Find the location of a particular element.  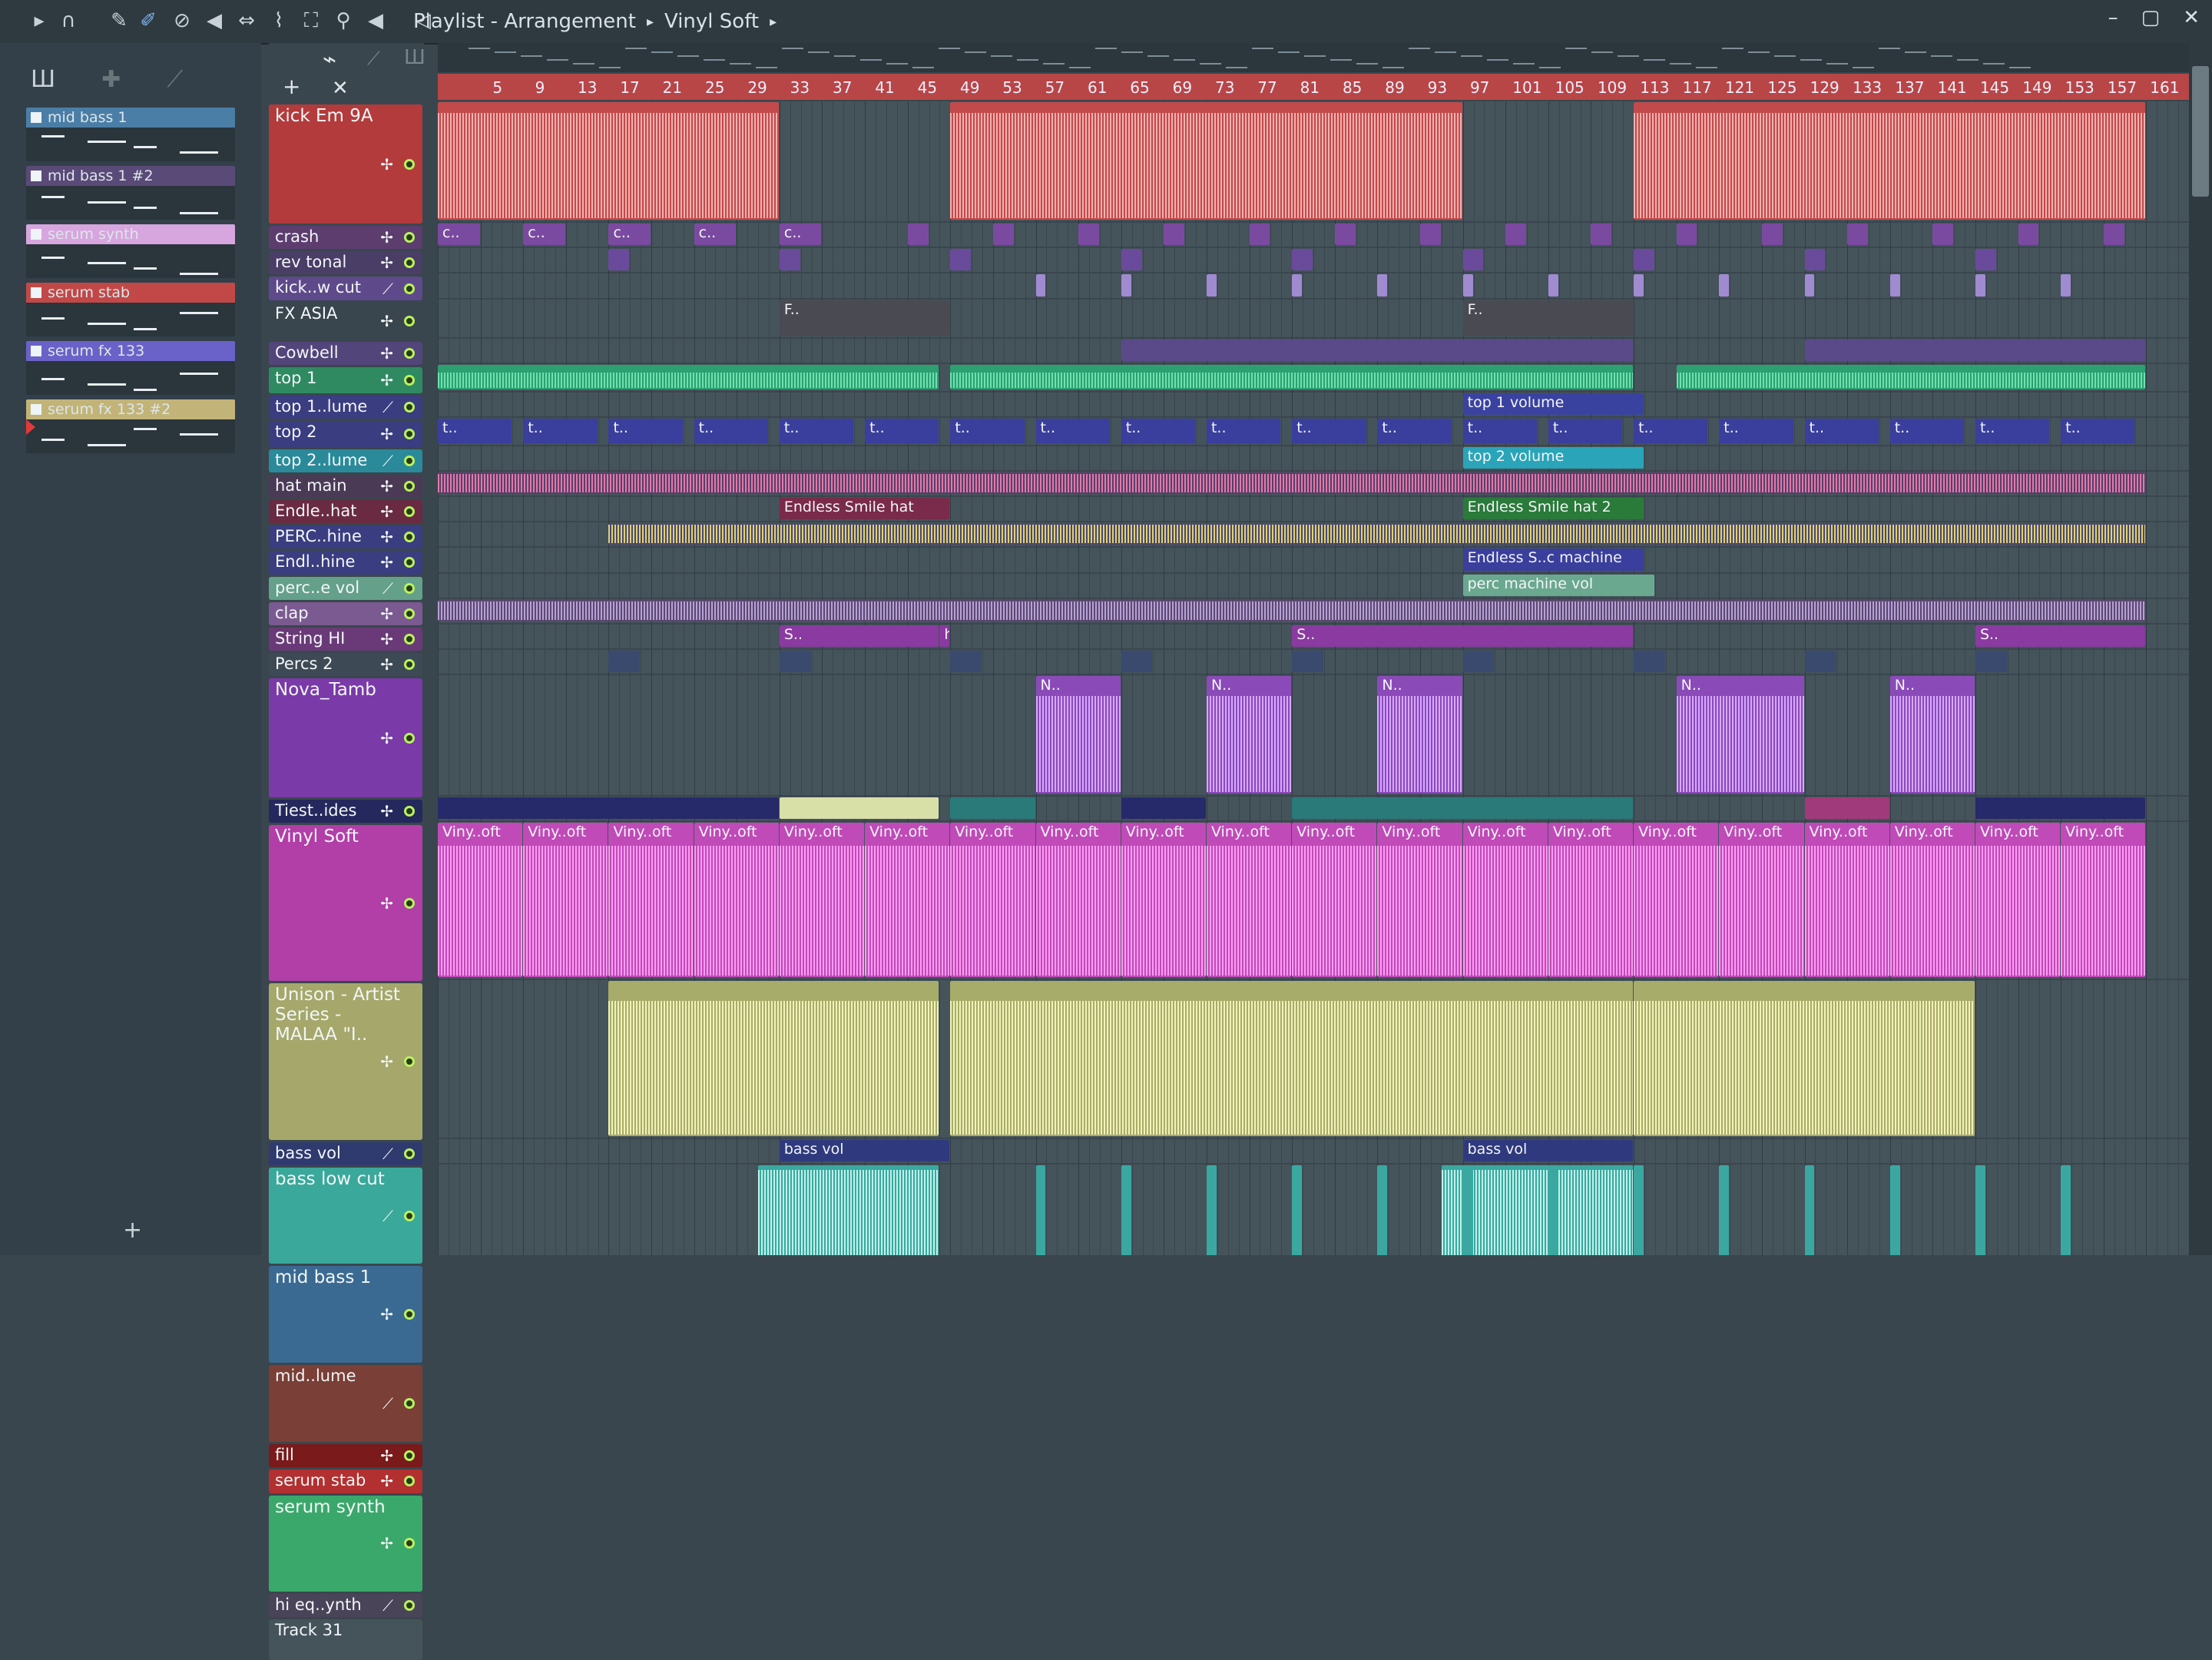

track-name: fill is located at coordinates (284, 1455).